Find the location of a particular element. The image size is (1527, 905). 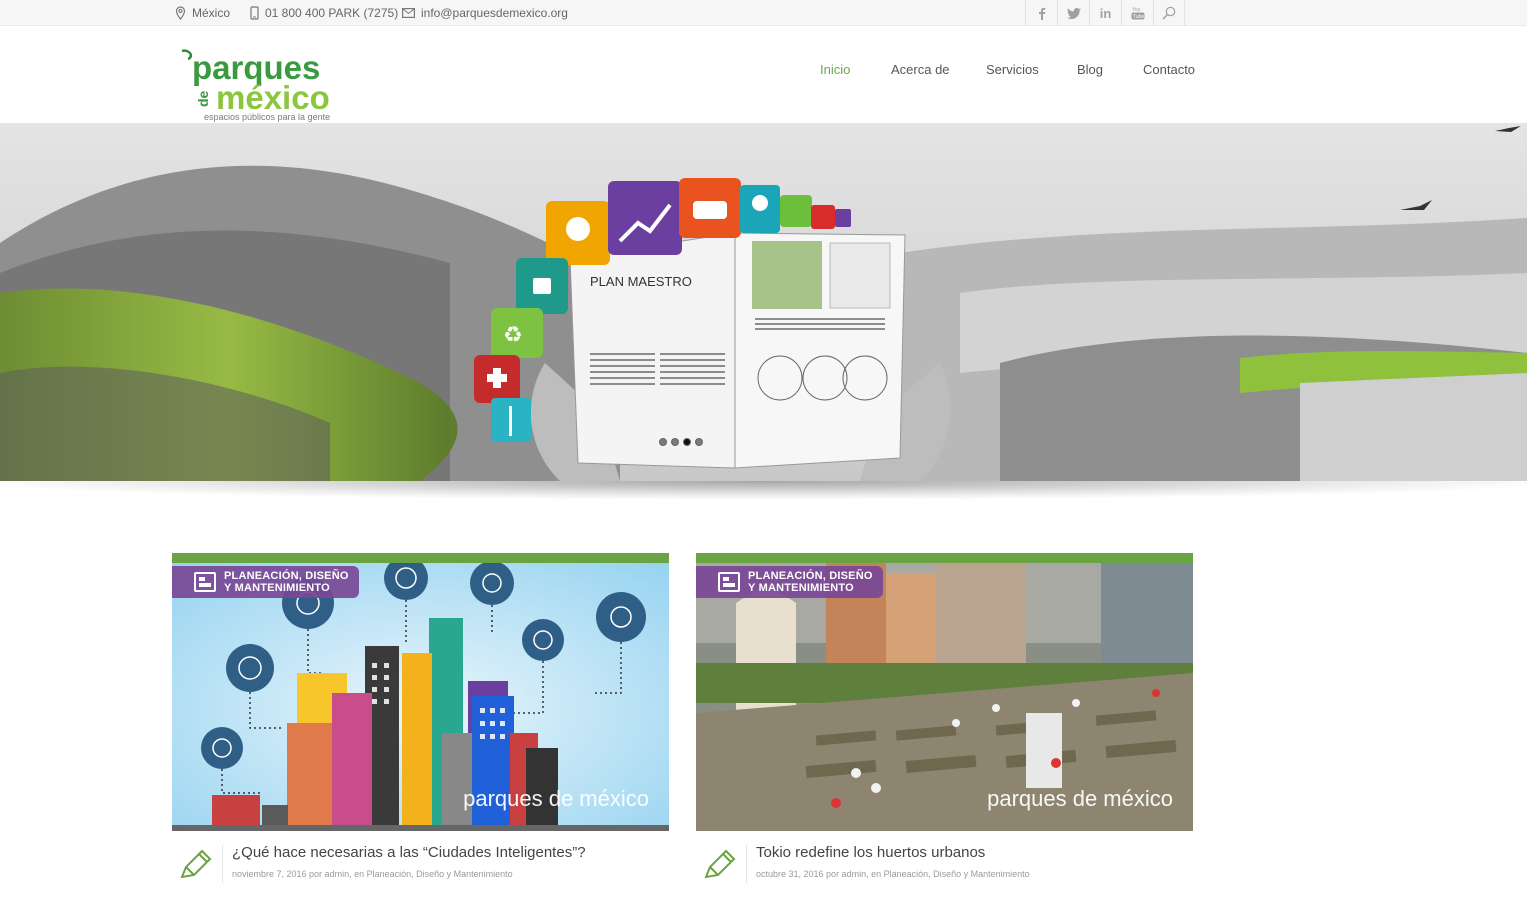

linkedin-icon: in is located at coordinates (1105, 13).